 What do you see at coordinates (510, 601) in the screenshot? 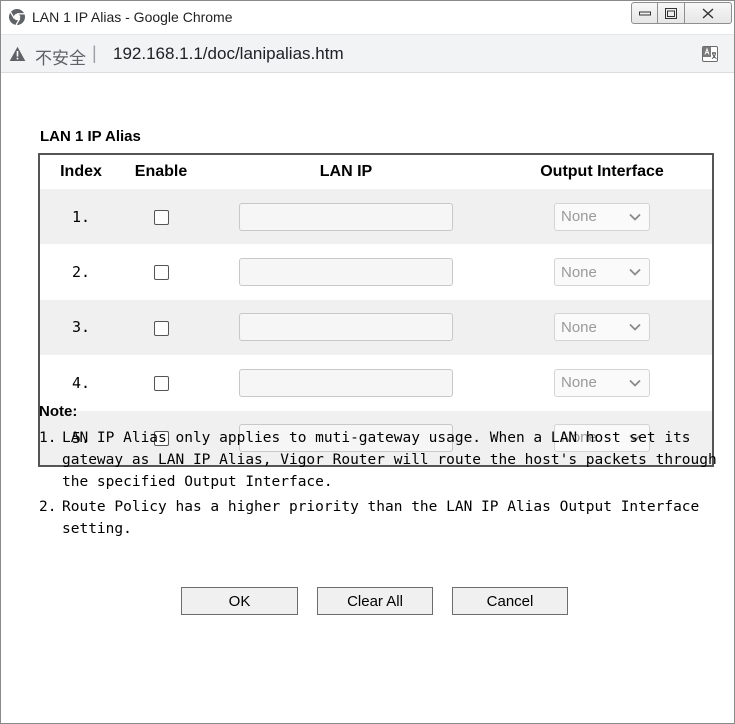
I see `cancel-button: Cancel` at bounding box center [510, 601].